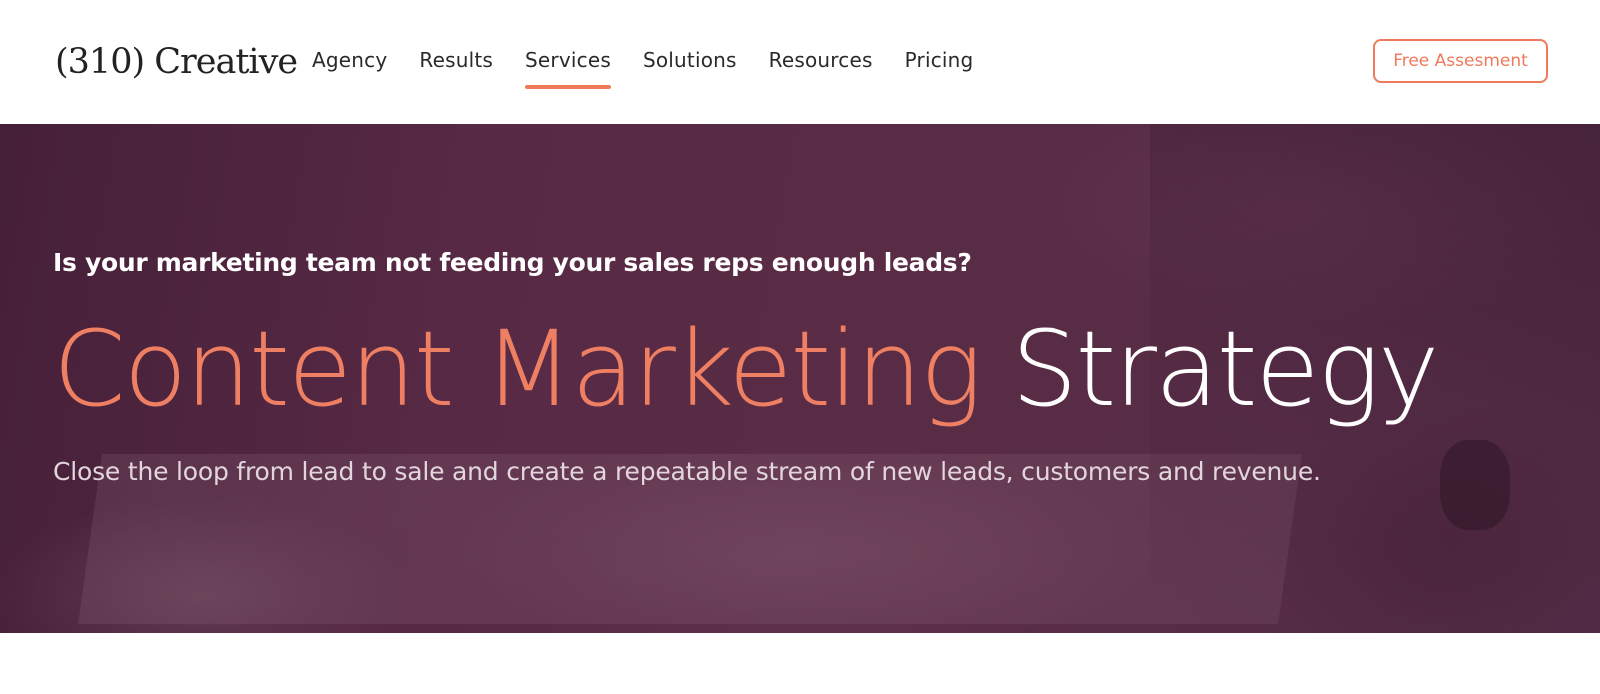  What do you see at coordinates (1460, 61) in the screenshot?
I see `free-assessment-button: Free Assesment` at bounding box center [1460, 61].